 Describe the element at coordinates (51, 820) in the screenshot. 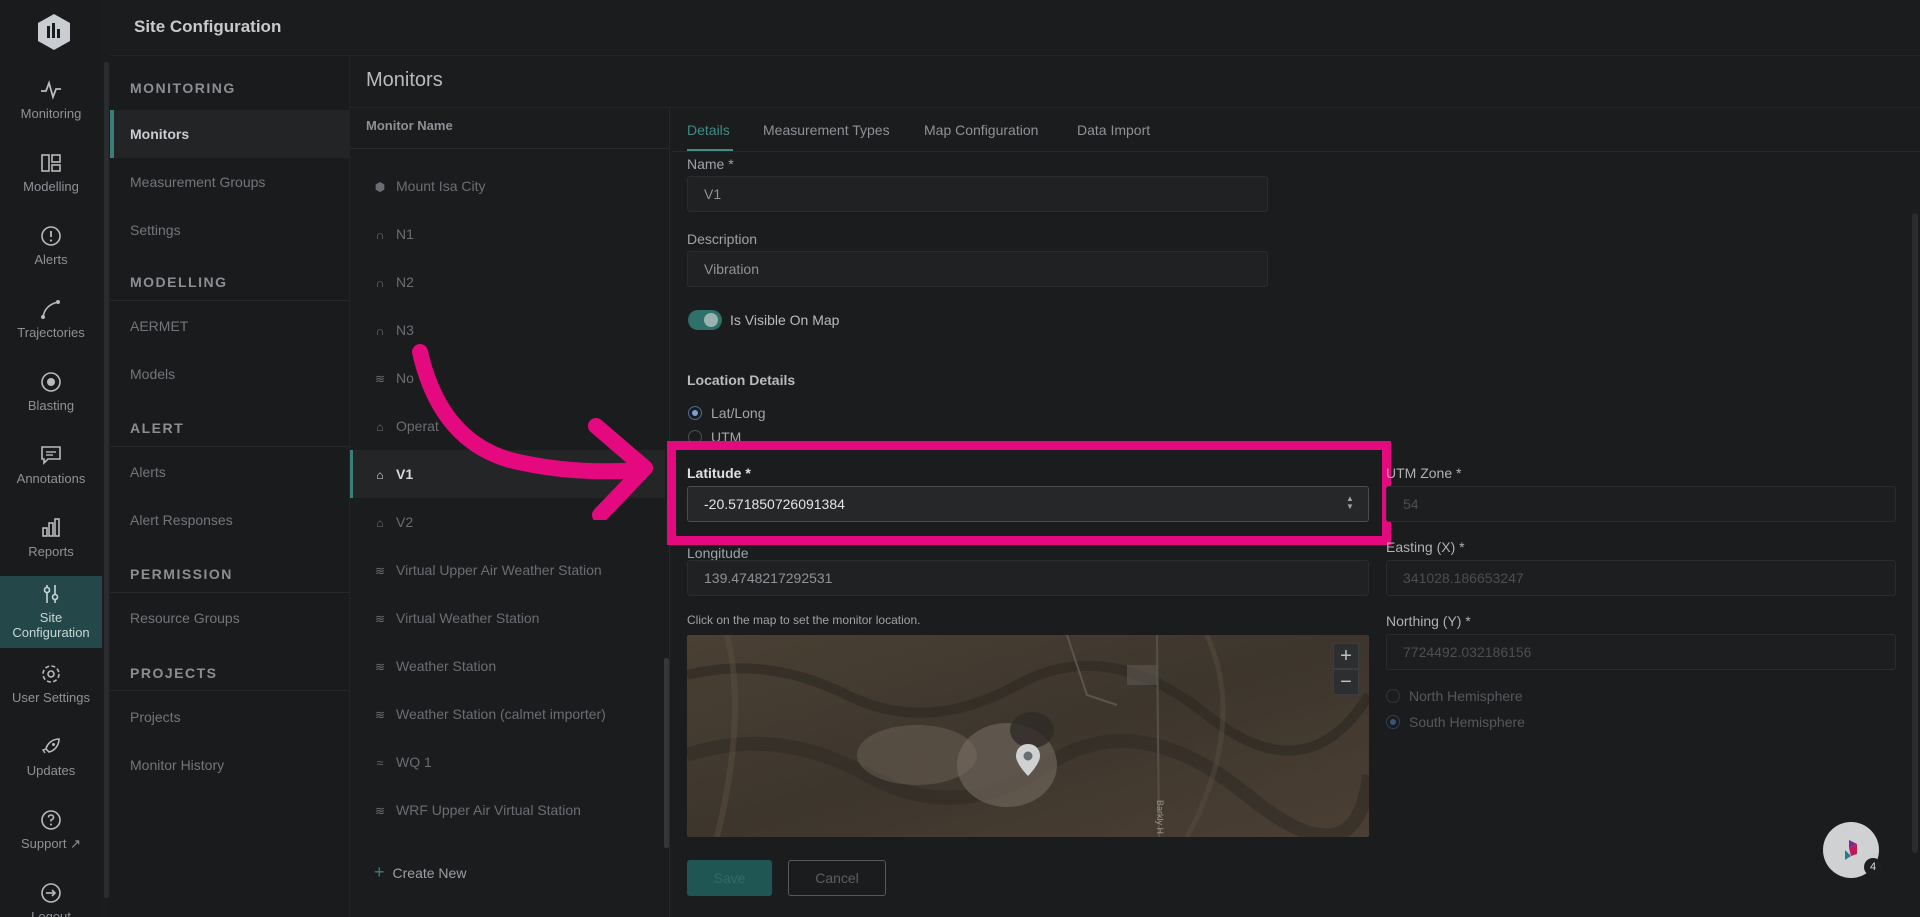

I see `help-icon` at that location.